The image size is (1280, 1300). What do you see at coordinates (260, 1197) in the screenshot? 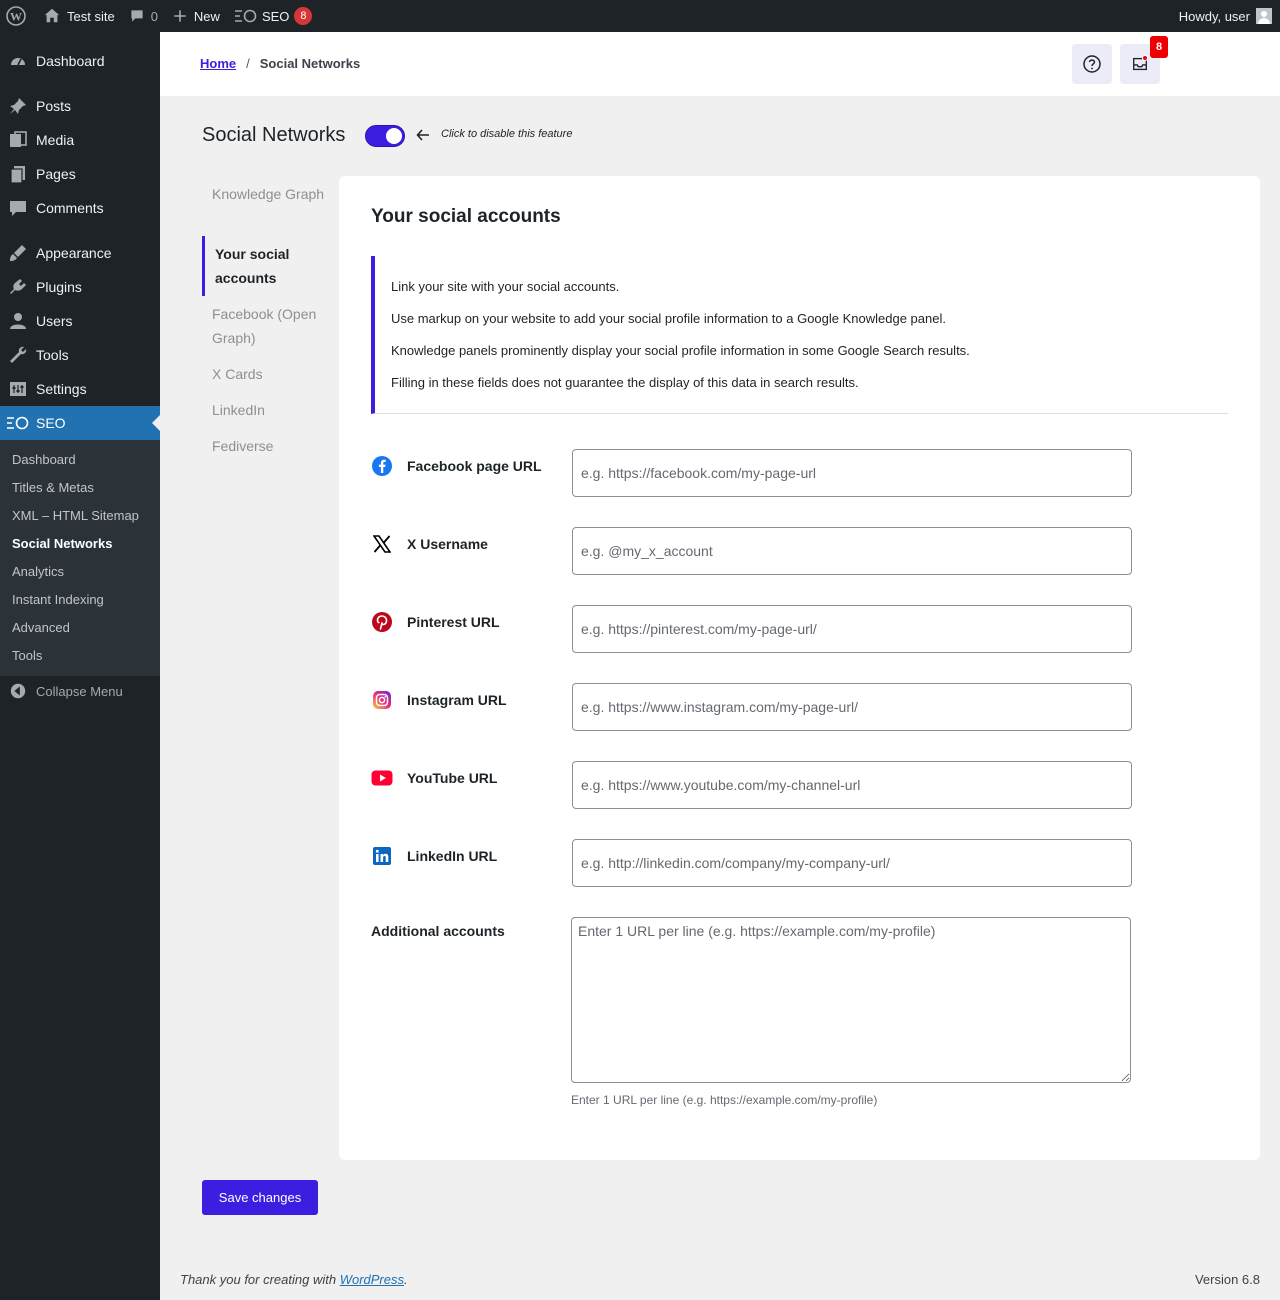
I see `save-changes-button: Save changes` at bounding box center [260, 1197].